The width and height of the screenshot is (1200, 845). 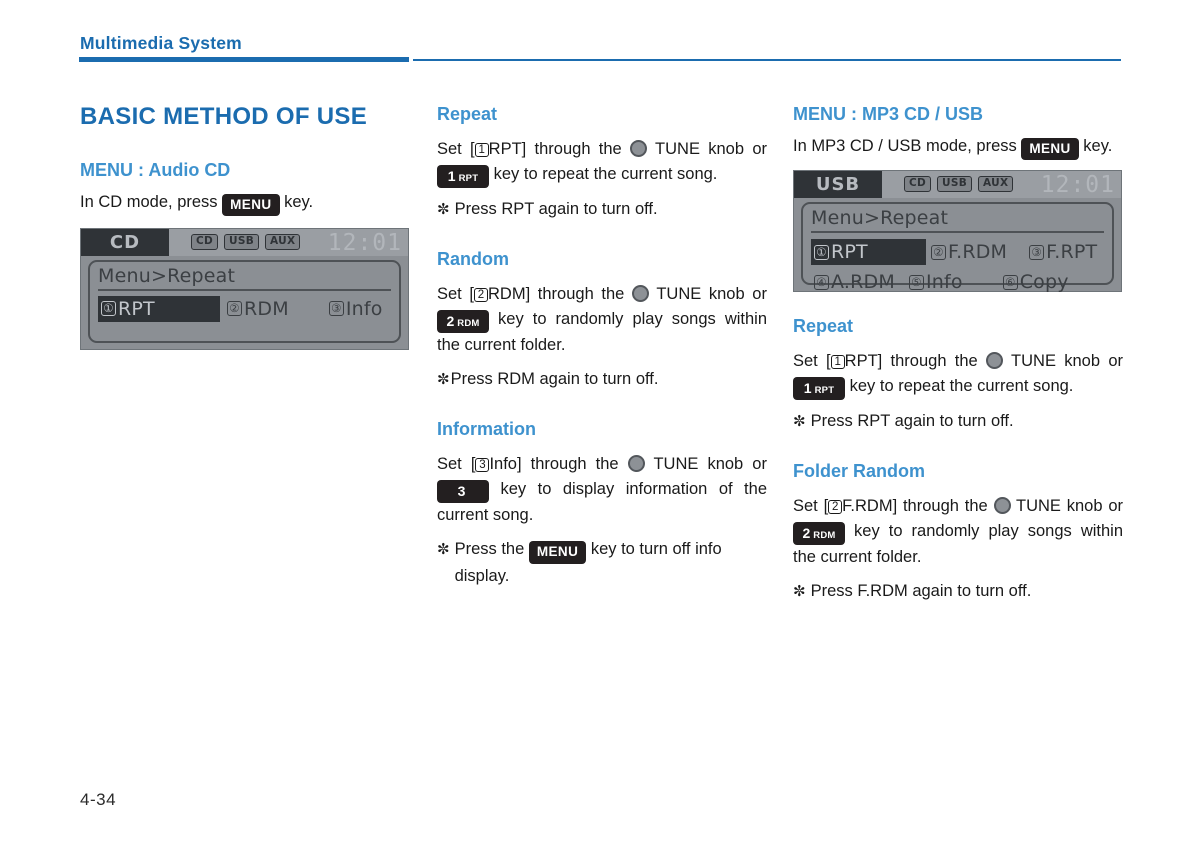 What do you see at coordinates (961, 385) in the screenshot?
I see `repeat-usb-t4: key to repeat the current song.` at bounding box center [961, 385].